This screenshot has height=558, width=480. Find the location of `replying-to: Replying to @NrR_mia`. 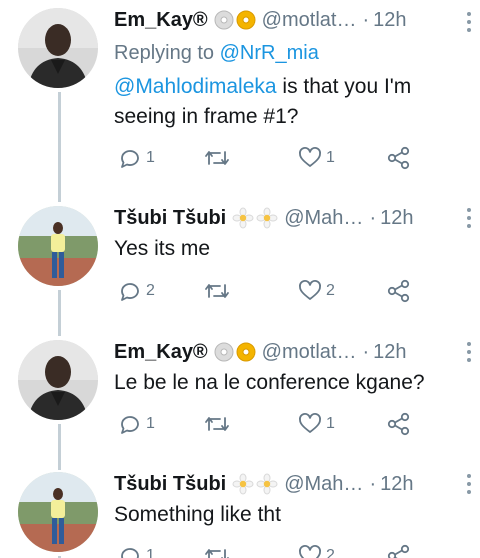

replying-to: Replying to @NrR_mia is located at coordinates (290, 53).